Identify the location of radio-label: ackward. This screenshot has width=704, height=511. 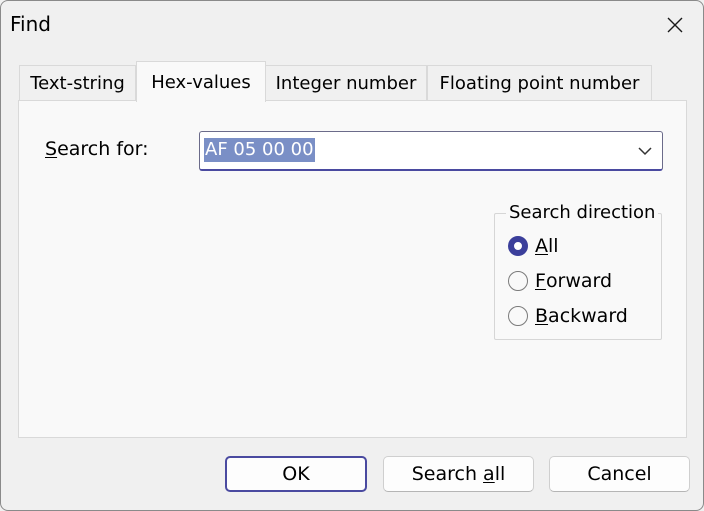
(588, 316).